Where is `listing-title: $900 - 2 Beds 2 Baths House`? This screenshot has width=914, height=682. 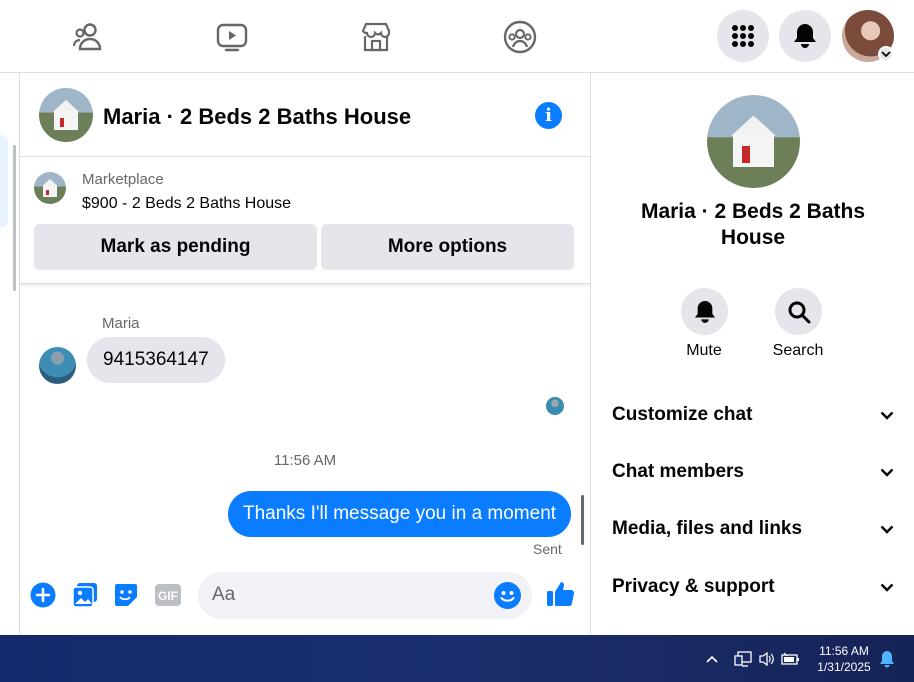 listing-title: $900 - 2 Beds 2 Baths House is located at coordinates (186, 204).